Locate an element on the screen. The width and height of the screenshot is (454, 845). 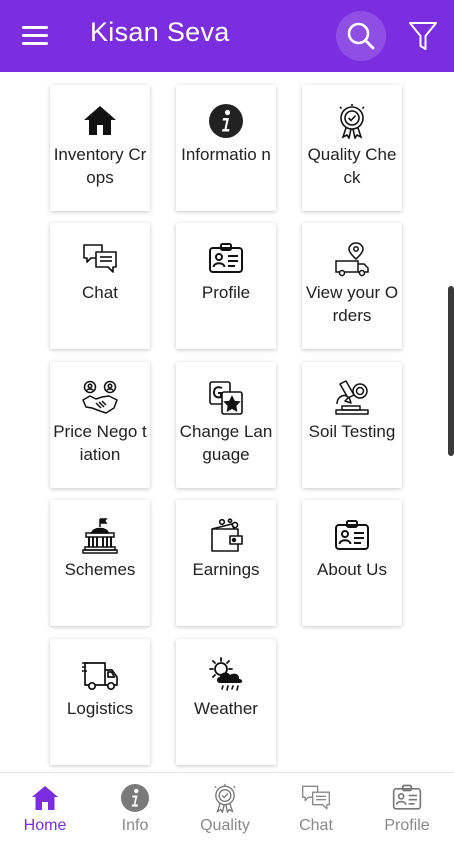
tile-soil-testing: Soil Testing is located at coordinates (352, 425).